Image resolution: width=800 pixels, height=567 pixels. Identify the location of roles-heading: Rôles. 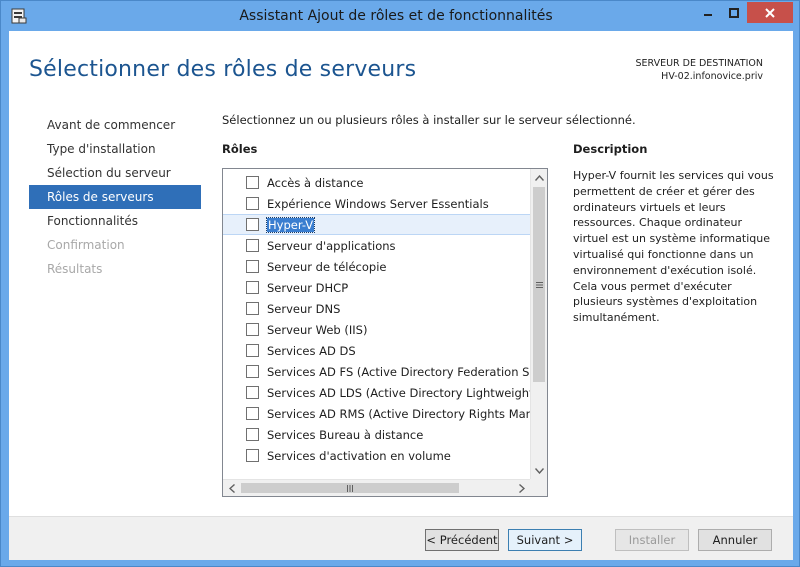
(240, 149).